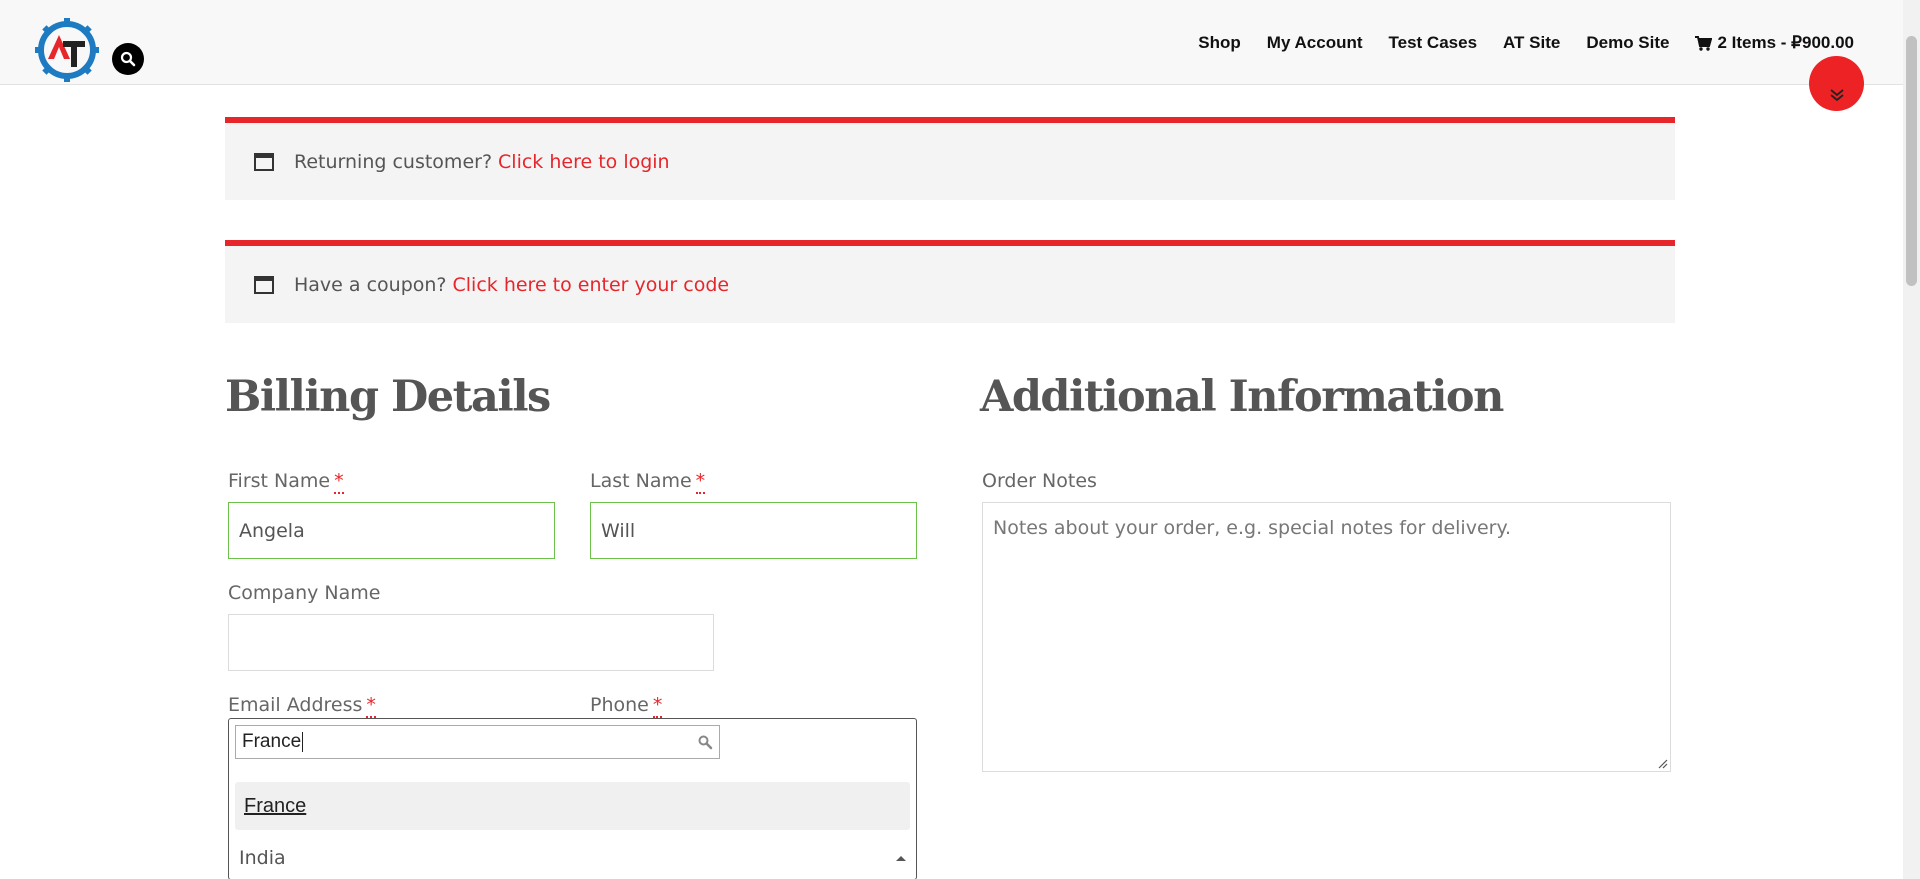  I want to click on last-name-field: Will, so click(753, 530).